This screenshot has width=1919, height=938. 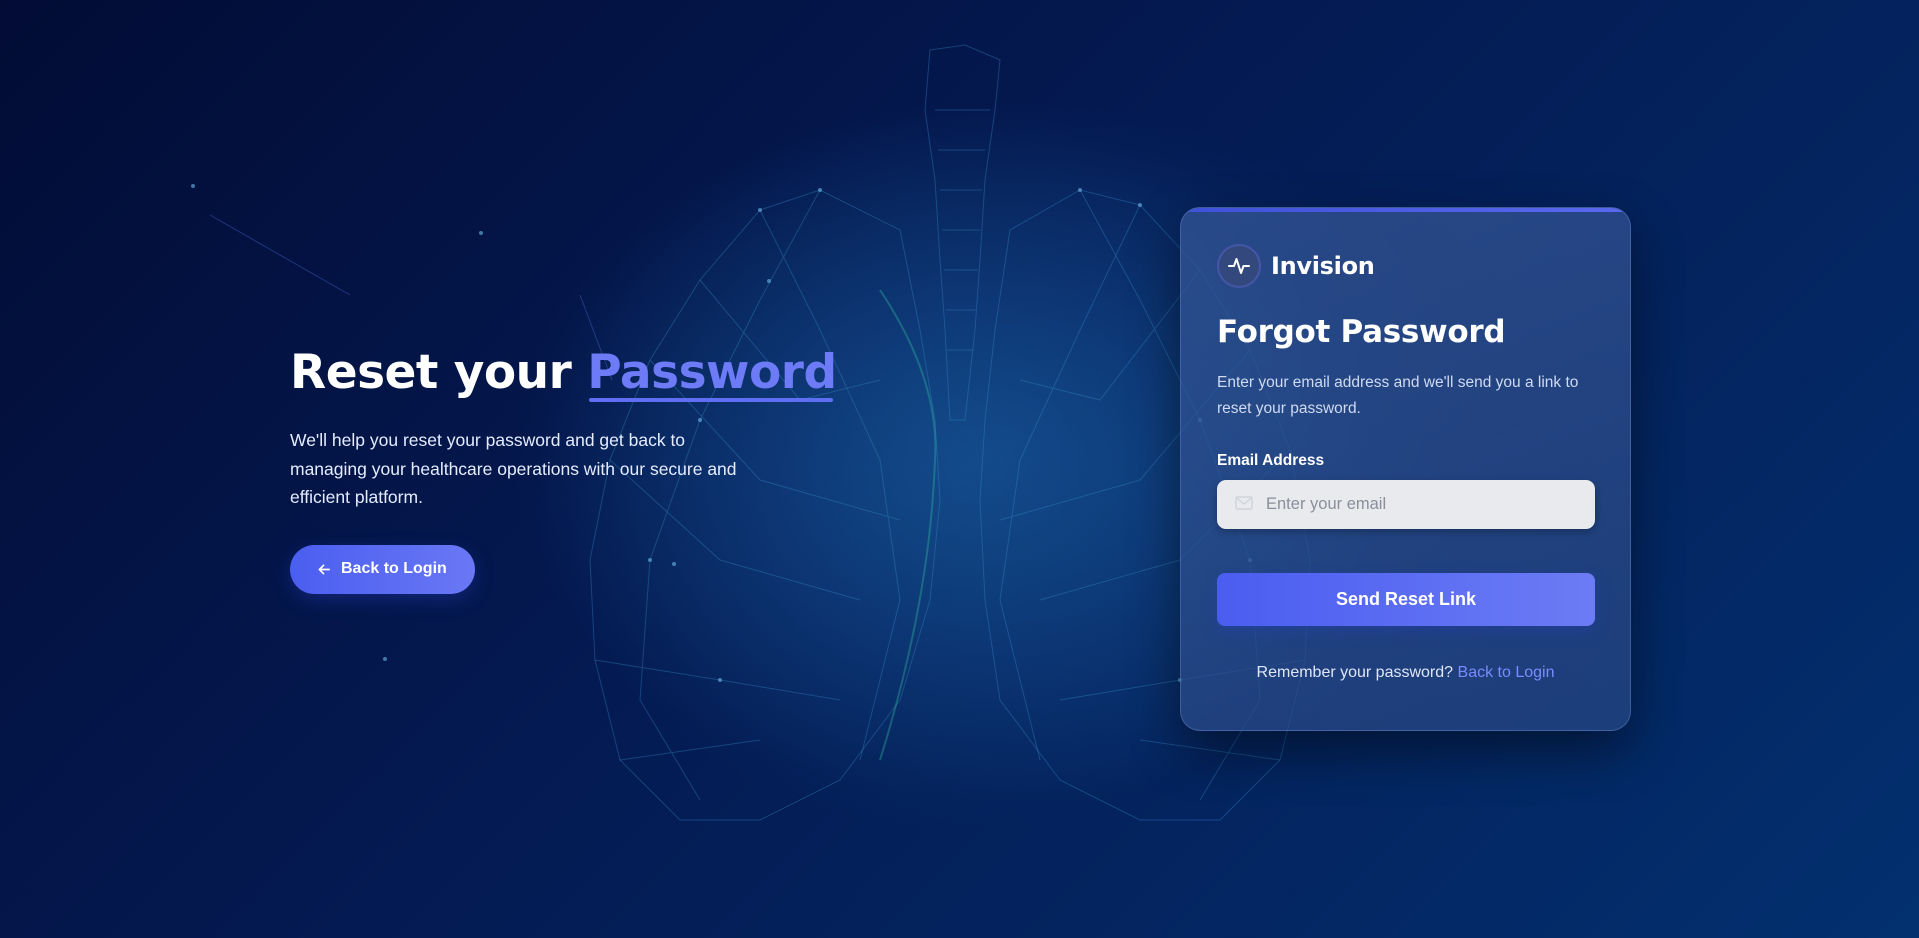 What do you see at coordinates (394, 568) in the screenshot?
I see `back-to-login-label: Back to Login` at bounding box center [394, 568].